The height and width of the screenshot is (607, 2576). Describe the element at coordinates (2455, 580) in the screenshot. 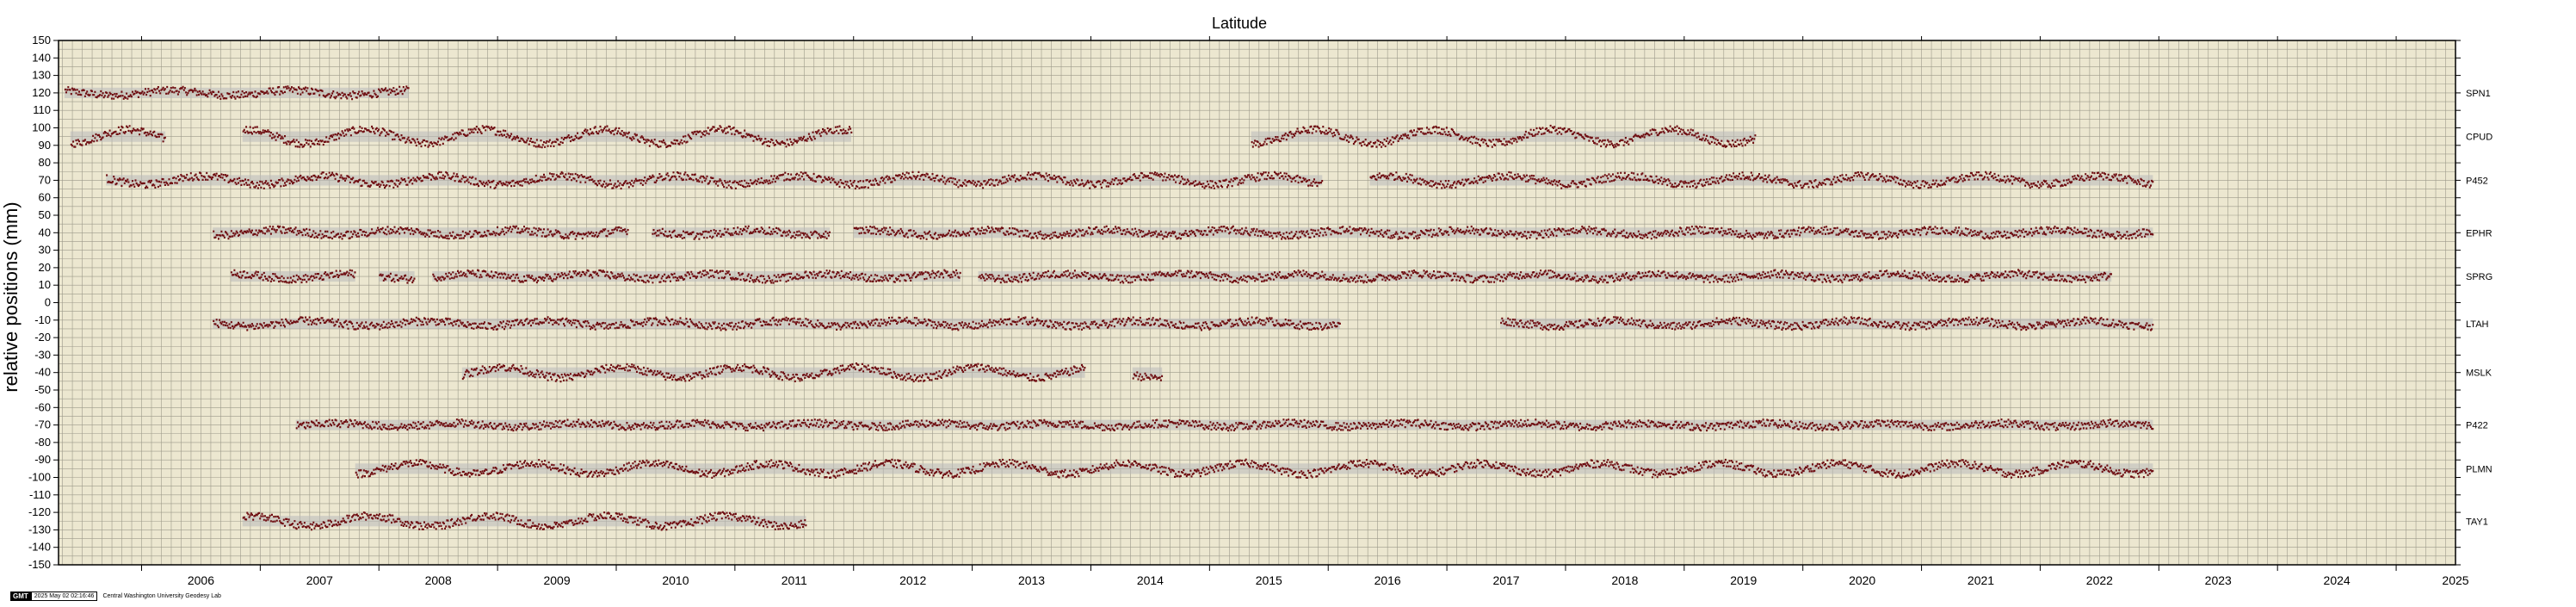

I see `x-tick-label: 2025` at that location.